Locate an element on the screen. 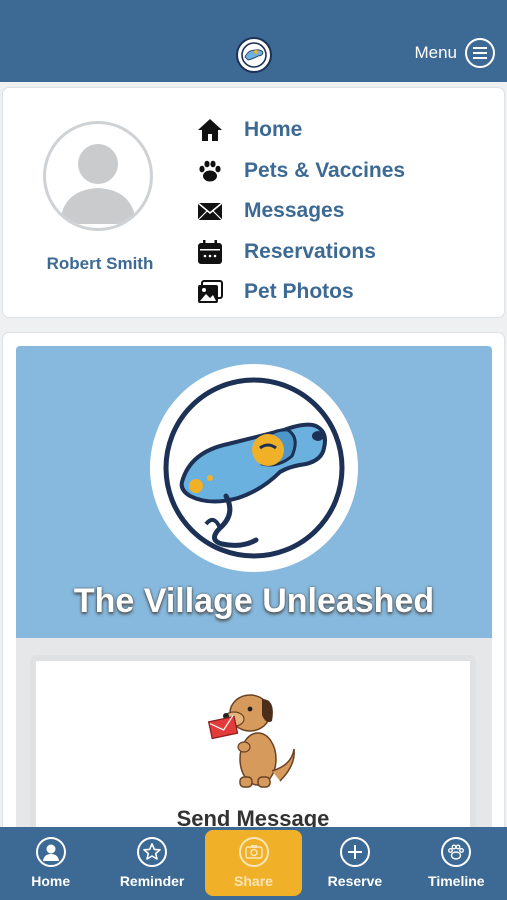 Image resolution: width=507 pixels, height=900 pixels. nav-label: Pets & Vaccines is located at coordinates (325, 170).